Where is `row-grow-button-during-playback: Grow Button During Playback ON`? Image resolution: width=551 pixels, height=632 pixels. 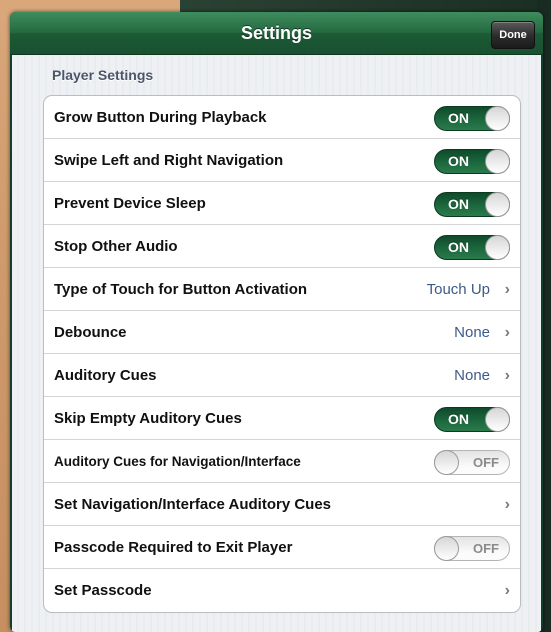
row-grow-button-during-playback: Grow Button During Playback ON is located at coordinates (282, 117).